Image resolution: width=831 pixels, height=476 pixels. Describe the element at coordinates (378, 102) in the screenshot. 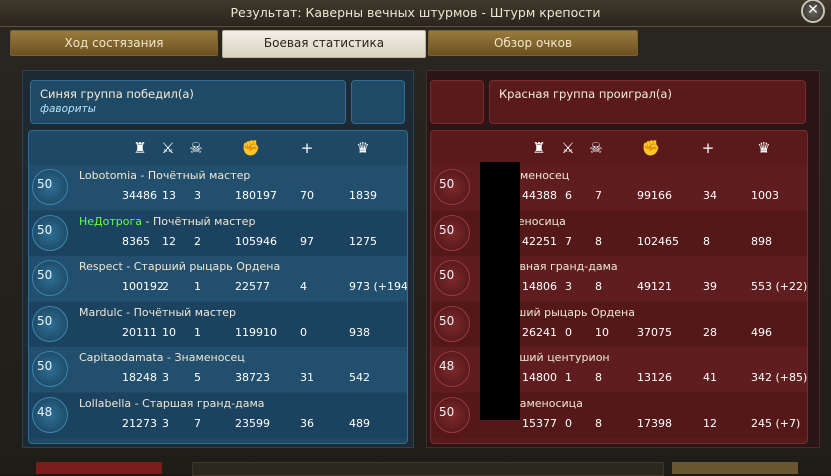

I see `blue-team-banner` at that location.